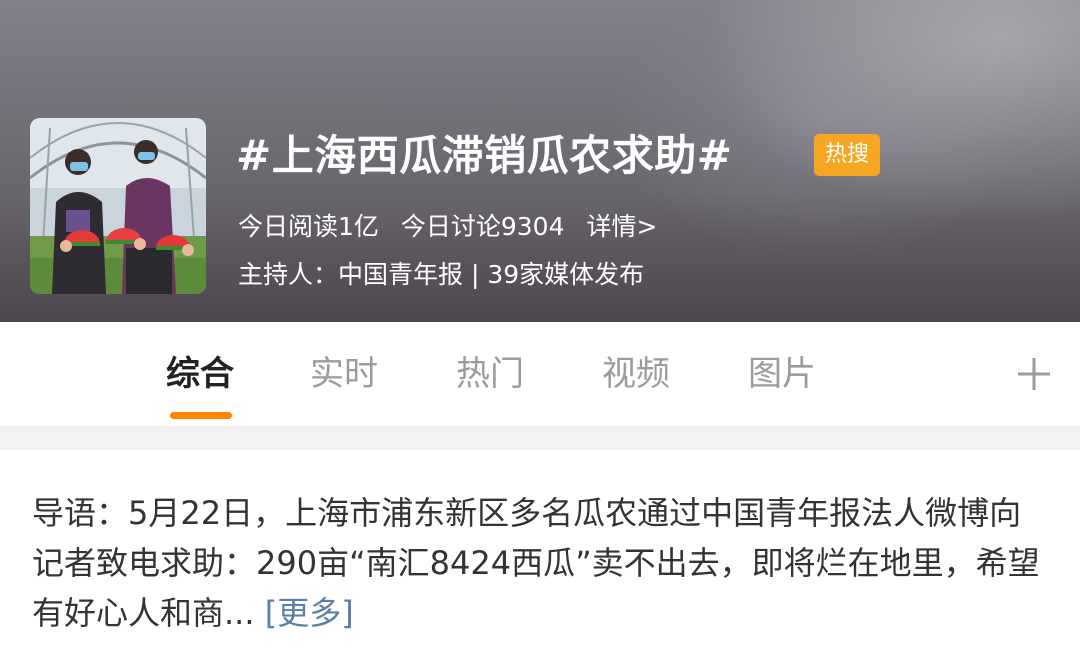 The height and width of the screenshot is (660, 1080). I want to click on tab-realtime: 实时, so click(344, 374).